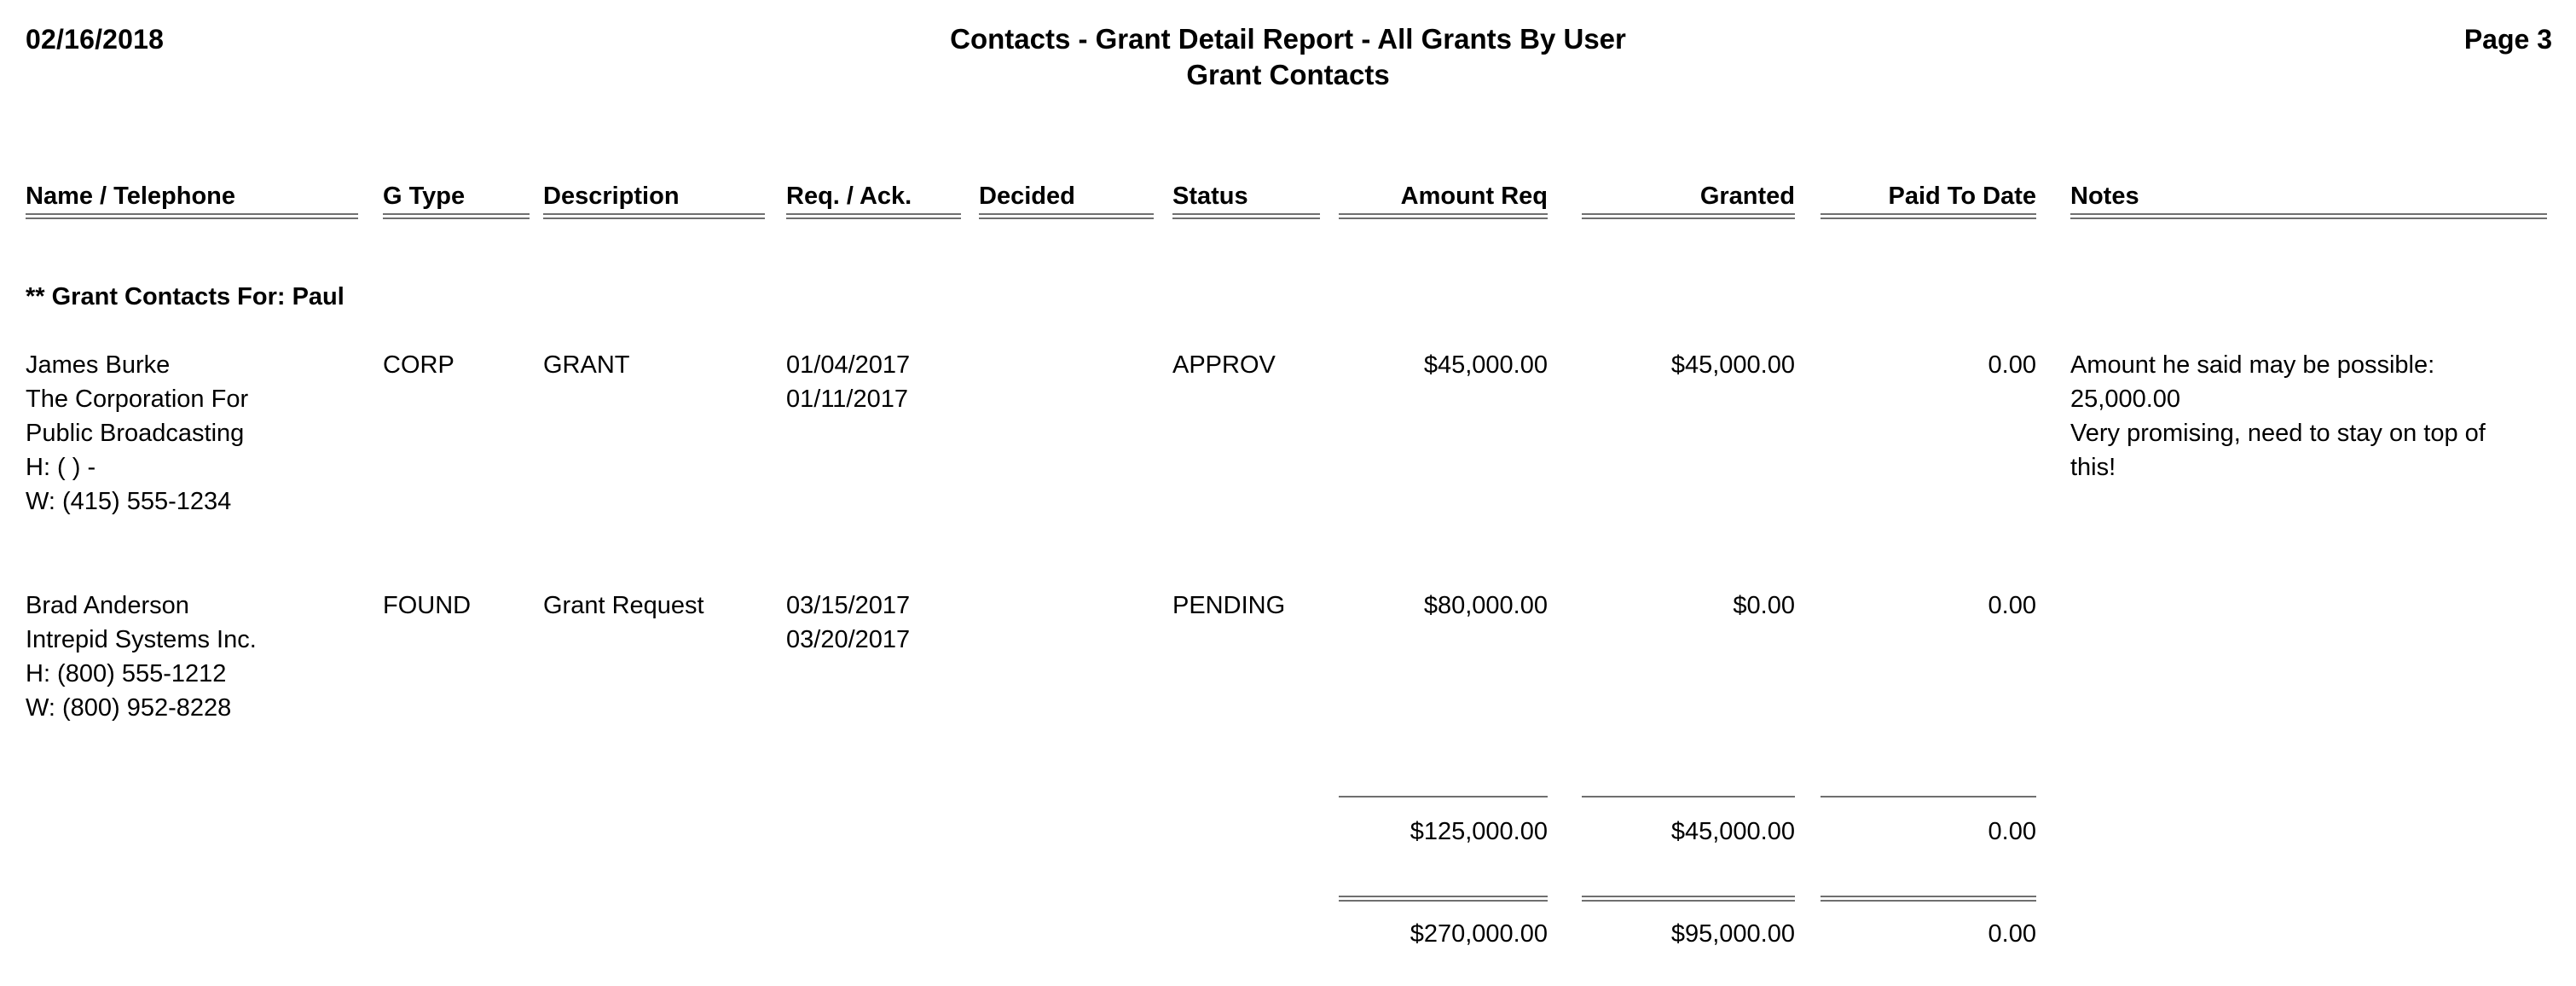 Image resolution: width=2576 pixels, height=986 pixels. I want to click on column-rule-status, so click(1246, 216).